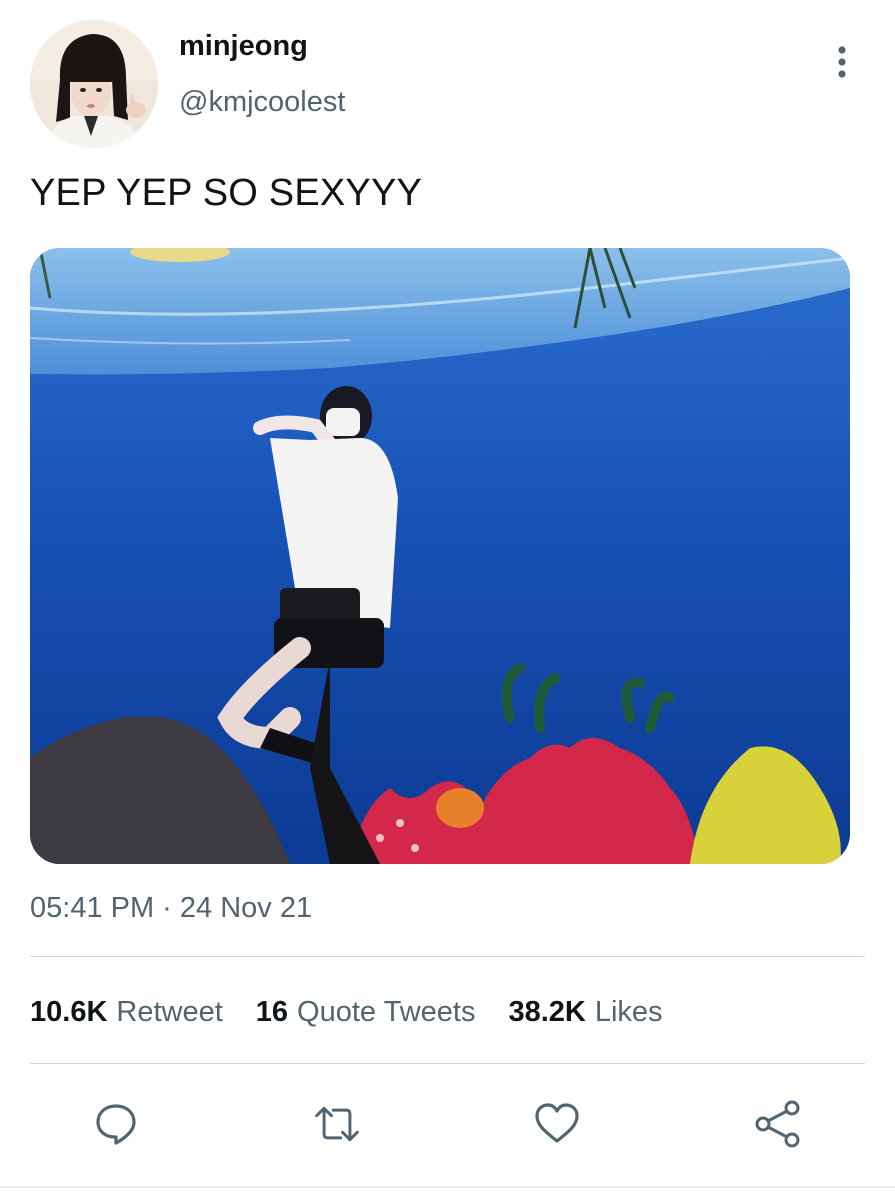 This screenshot has height=1200, width=895. Describe the element at coordinates (226, 193) in the screenshot. I see `tweet-text: YEP YEP SO SEXYYY` at that location.